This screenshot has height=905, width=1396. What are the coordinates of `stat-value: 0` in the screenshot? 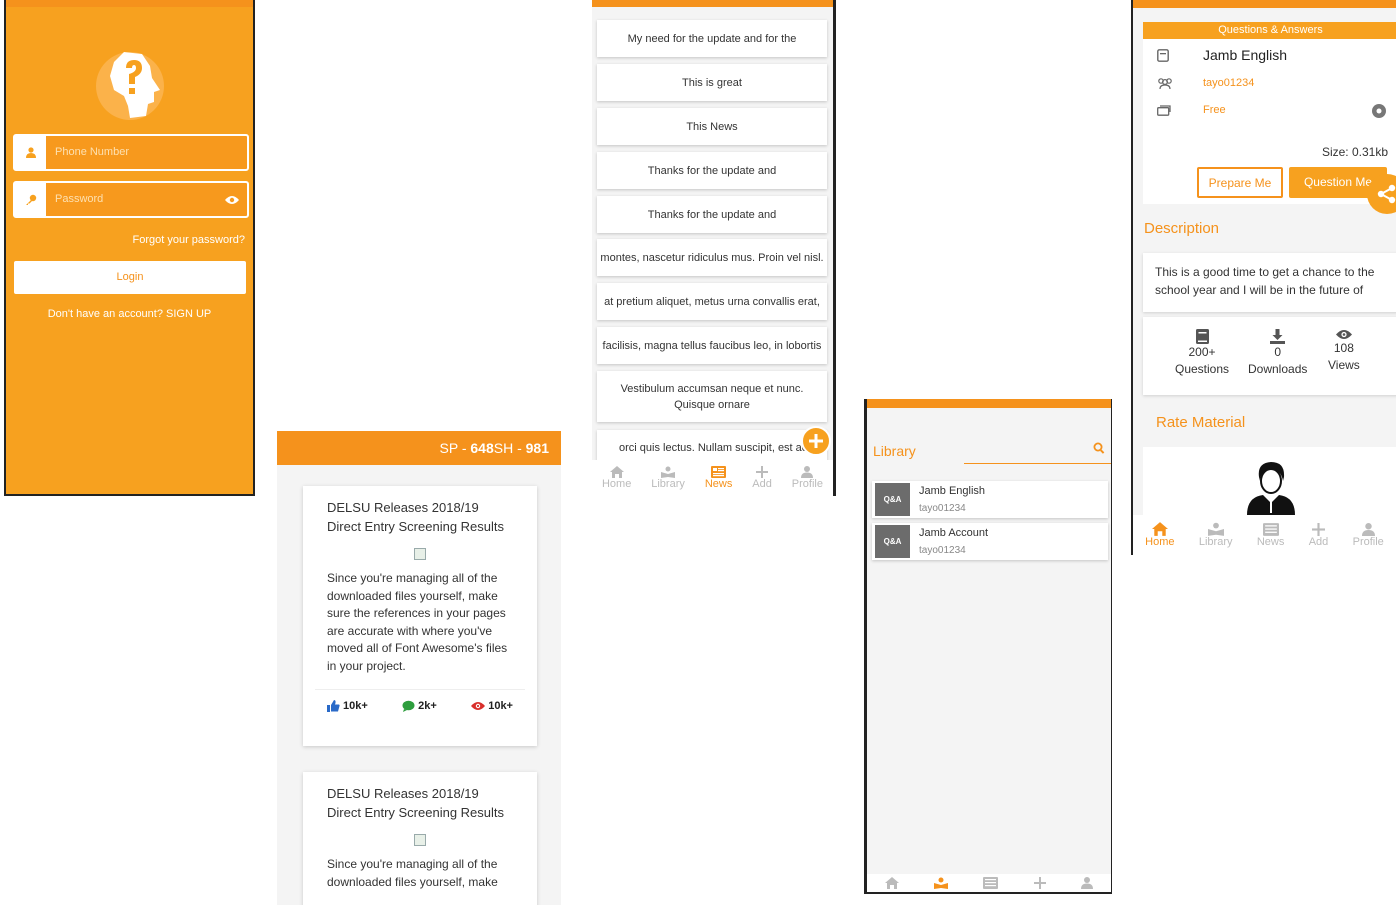 It's located at (1278, 352).